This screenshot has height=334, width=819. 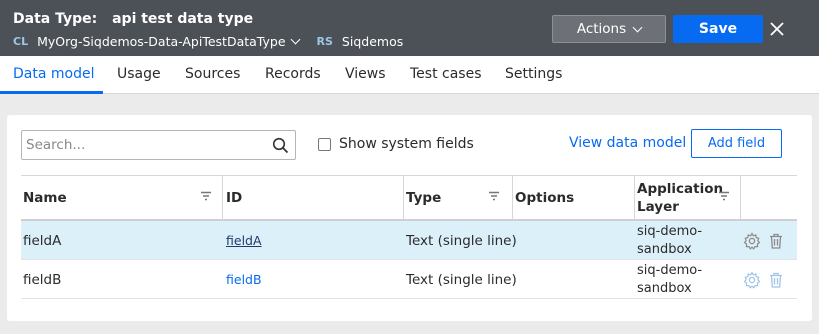 What do you see at coordinates (627, 143) in the screenshot?
I see `view-data-model-link: View data model` at bounding box center [627, 143].